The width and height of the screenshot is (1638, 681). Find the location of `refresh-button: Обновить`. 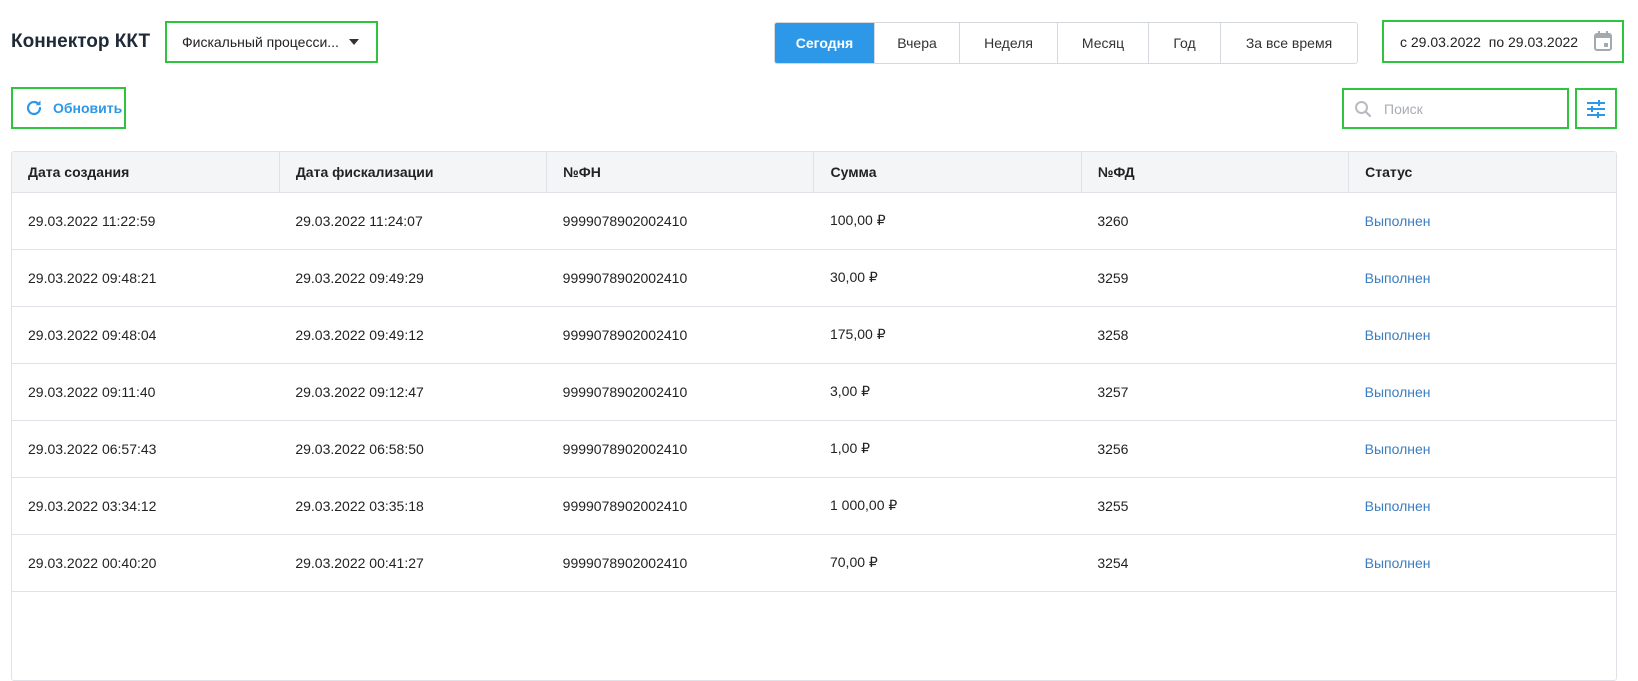

refresh-button: Обновить is located at coordinates (68, 108).